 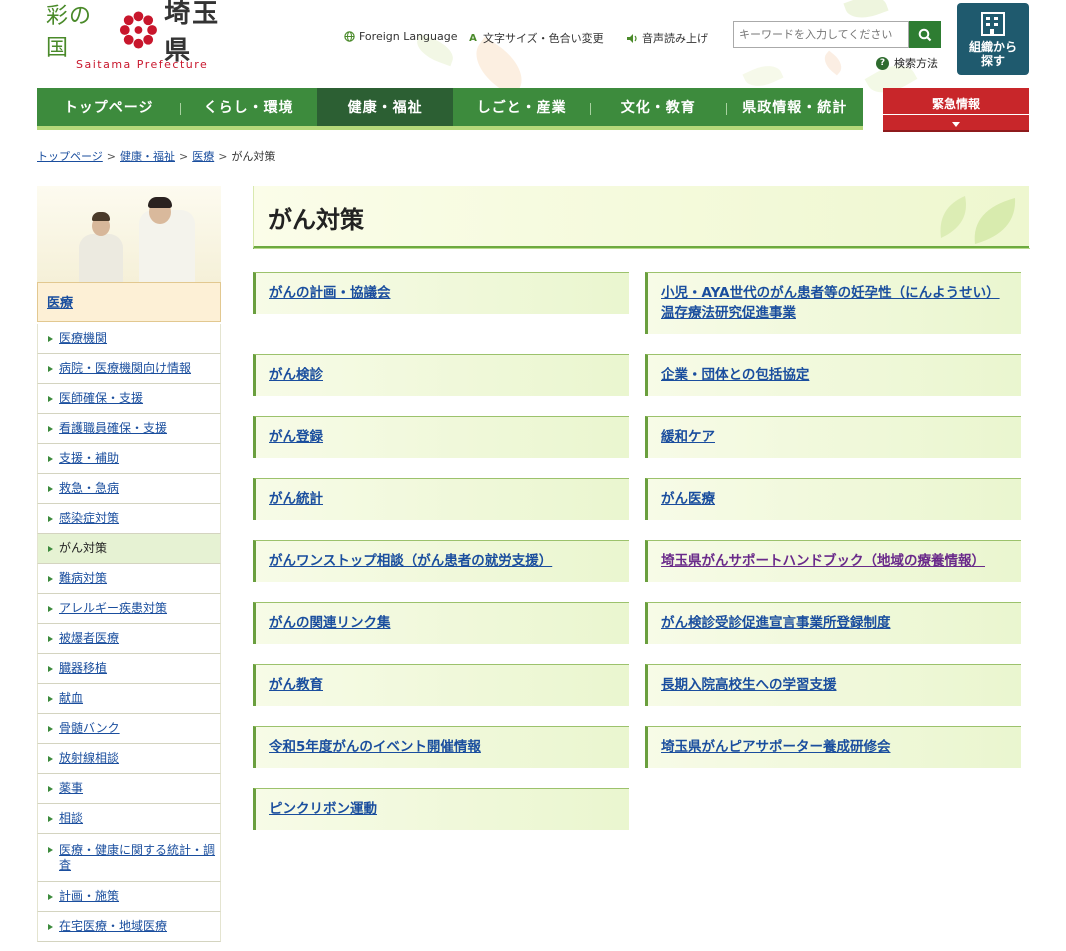 What do you see at coordinates (129, 609) in the screenshot?
I see `sidebar-item-allergy: アレルギー疾患対策` at bounding box center [129, 609].